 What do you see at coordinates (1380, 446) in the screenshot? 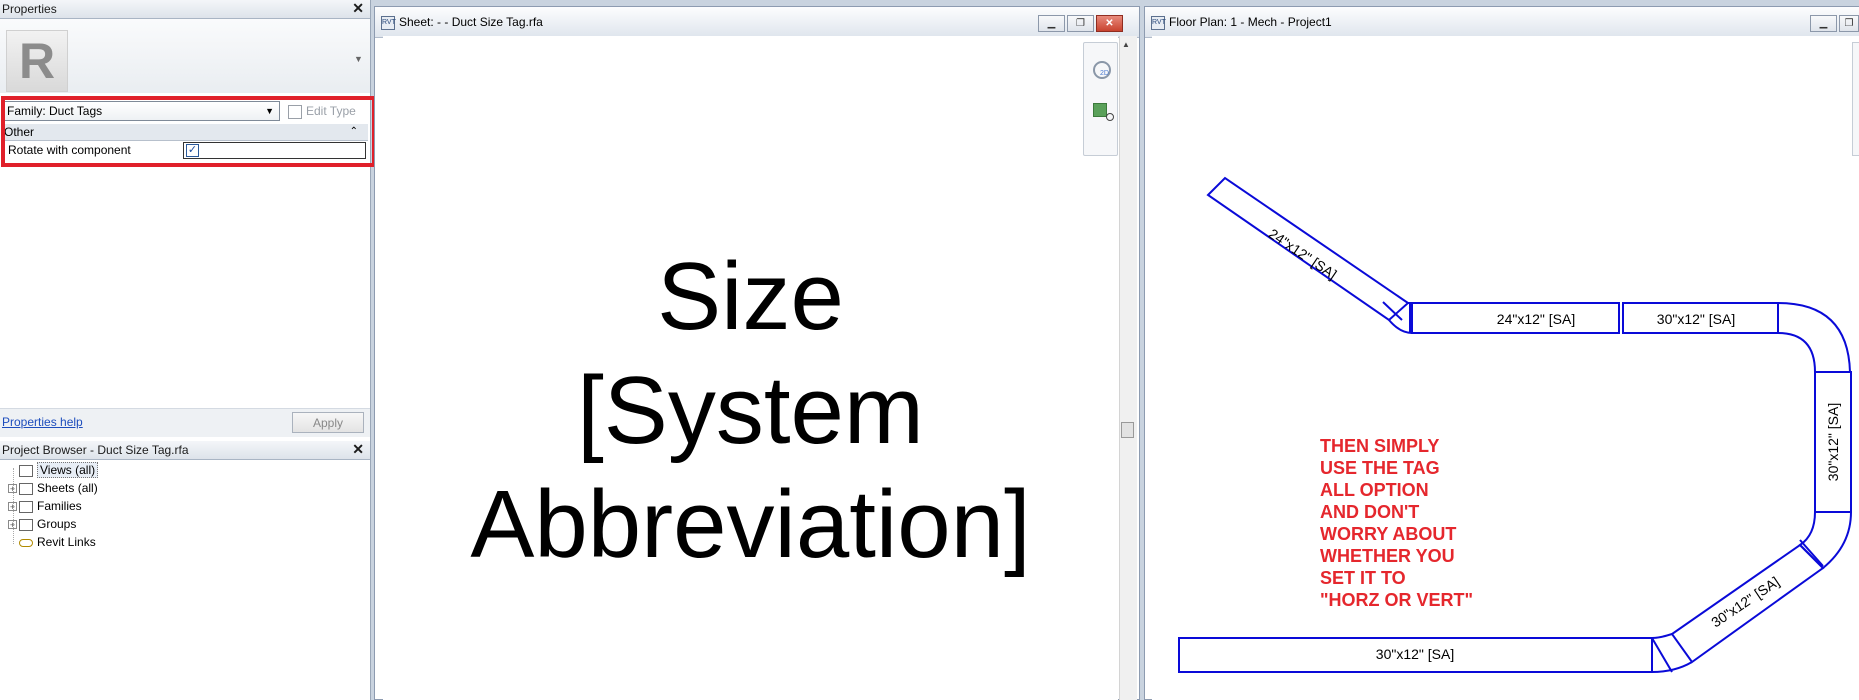
I see `note-line: THEN SIMPLY` at bounding box center [1380, 446].